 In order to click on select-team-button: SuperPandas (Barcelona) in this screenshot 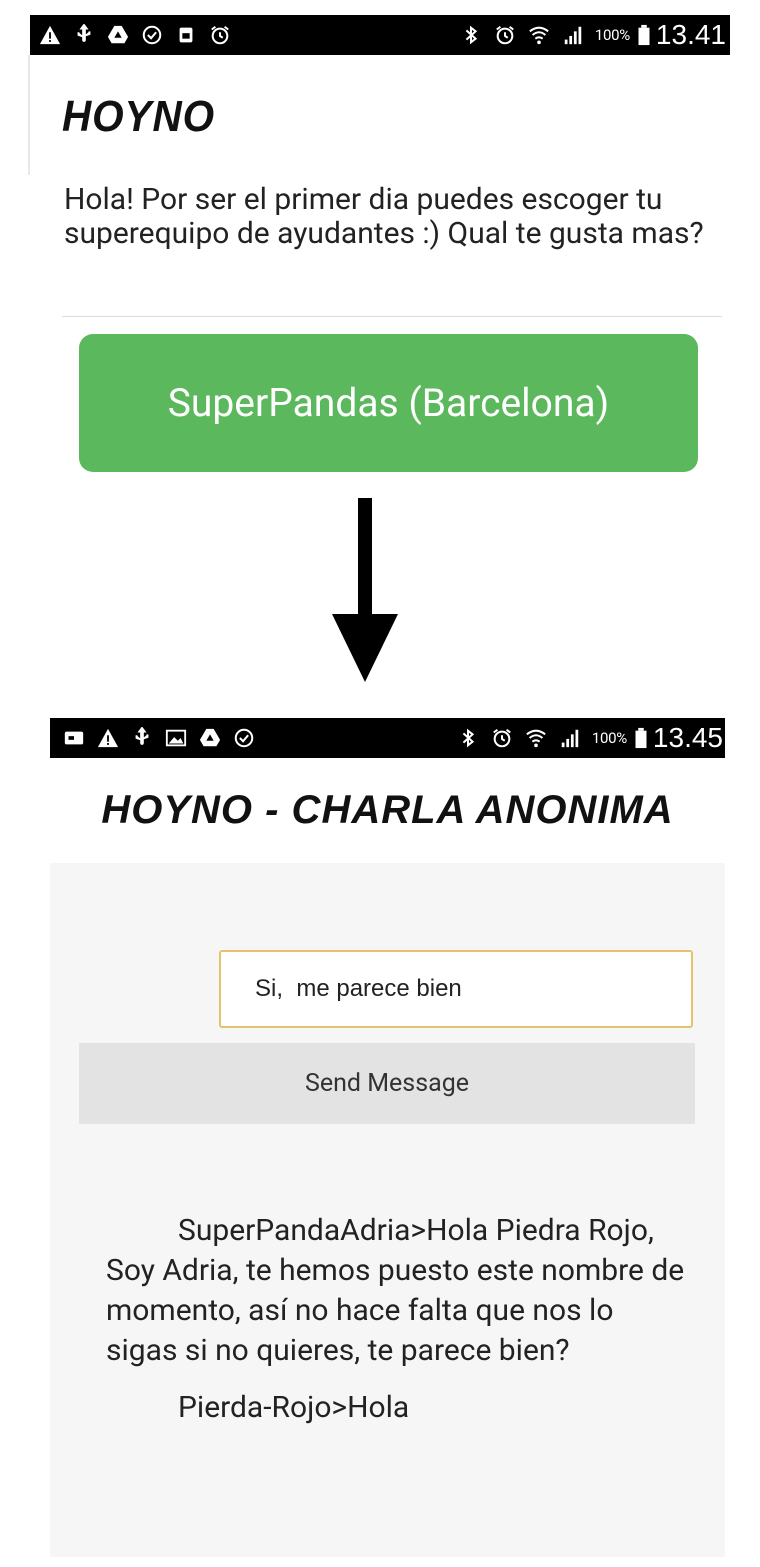, I will do `click(388, 403)`.